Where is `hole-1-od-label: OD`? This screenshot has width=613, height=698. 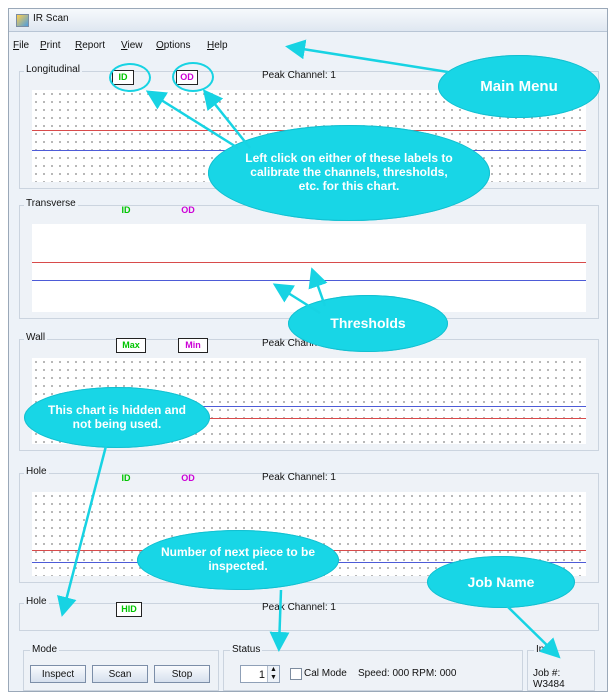 hole-1-od-label: OD is located at coordinates (188, 478).